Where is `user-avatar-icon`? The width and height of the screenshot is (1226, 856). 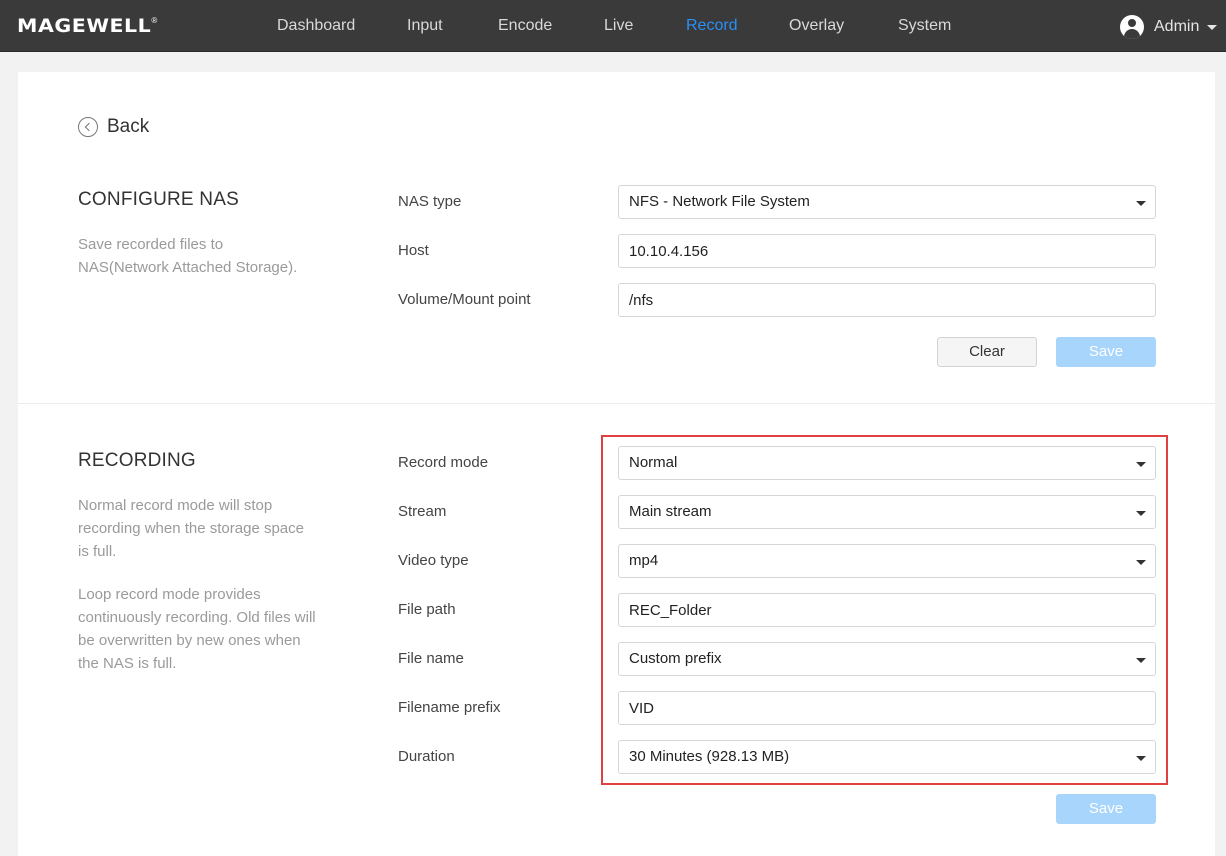 user-avatar-icon is located at coordinates (1132, 27).